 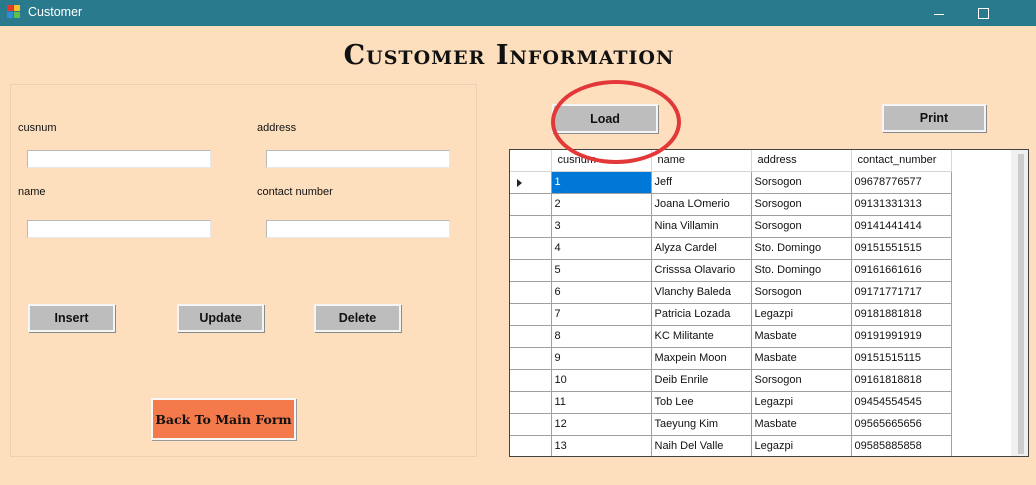 What do you see at coordinates (901, 182) in the screenshot?
I see `cell-contact-number: 09678776577` at bounding box center [901, 182].